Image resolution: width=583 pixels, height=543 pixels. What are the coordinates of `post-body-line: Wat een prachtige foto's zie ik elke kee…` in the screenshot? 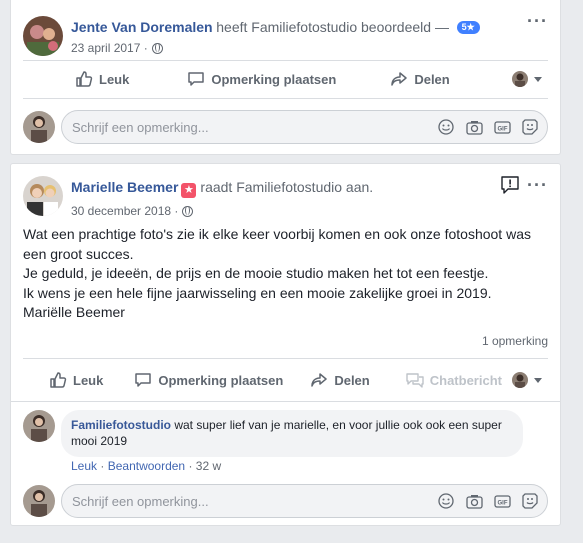 It's located at (277, 244).